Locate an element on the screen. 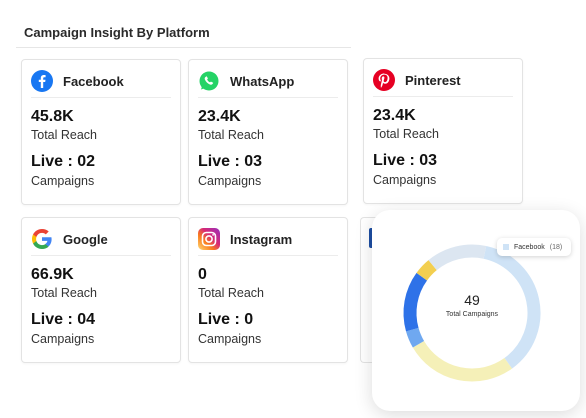  donut-tooltip: Facebook (18) is located at coordinates (534, 247).